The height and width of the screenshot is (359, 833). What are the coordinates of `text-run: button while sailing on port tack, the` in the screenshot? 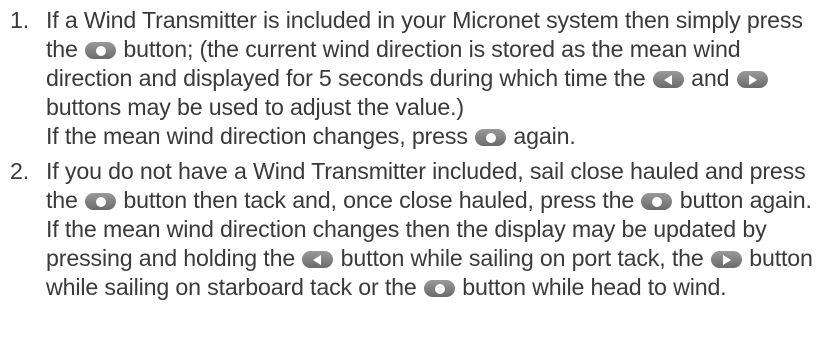 It's located at (522, 258).